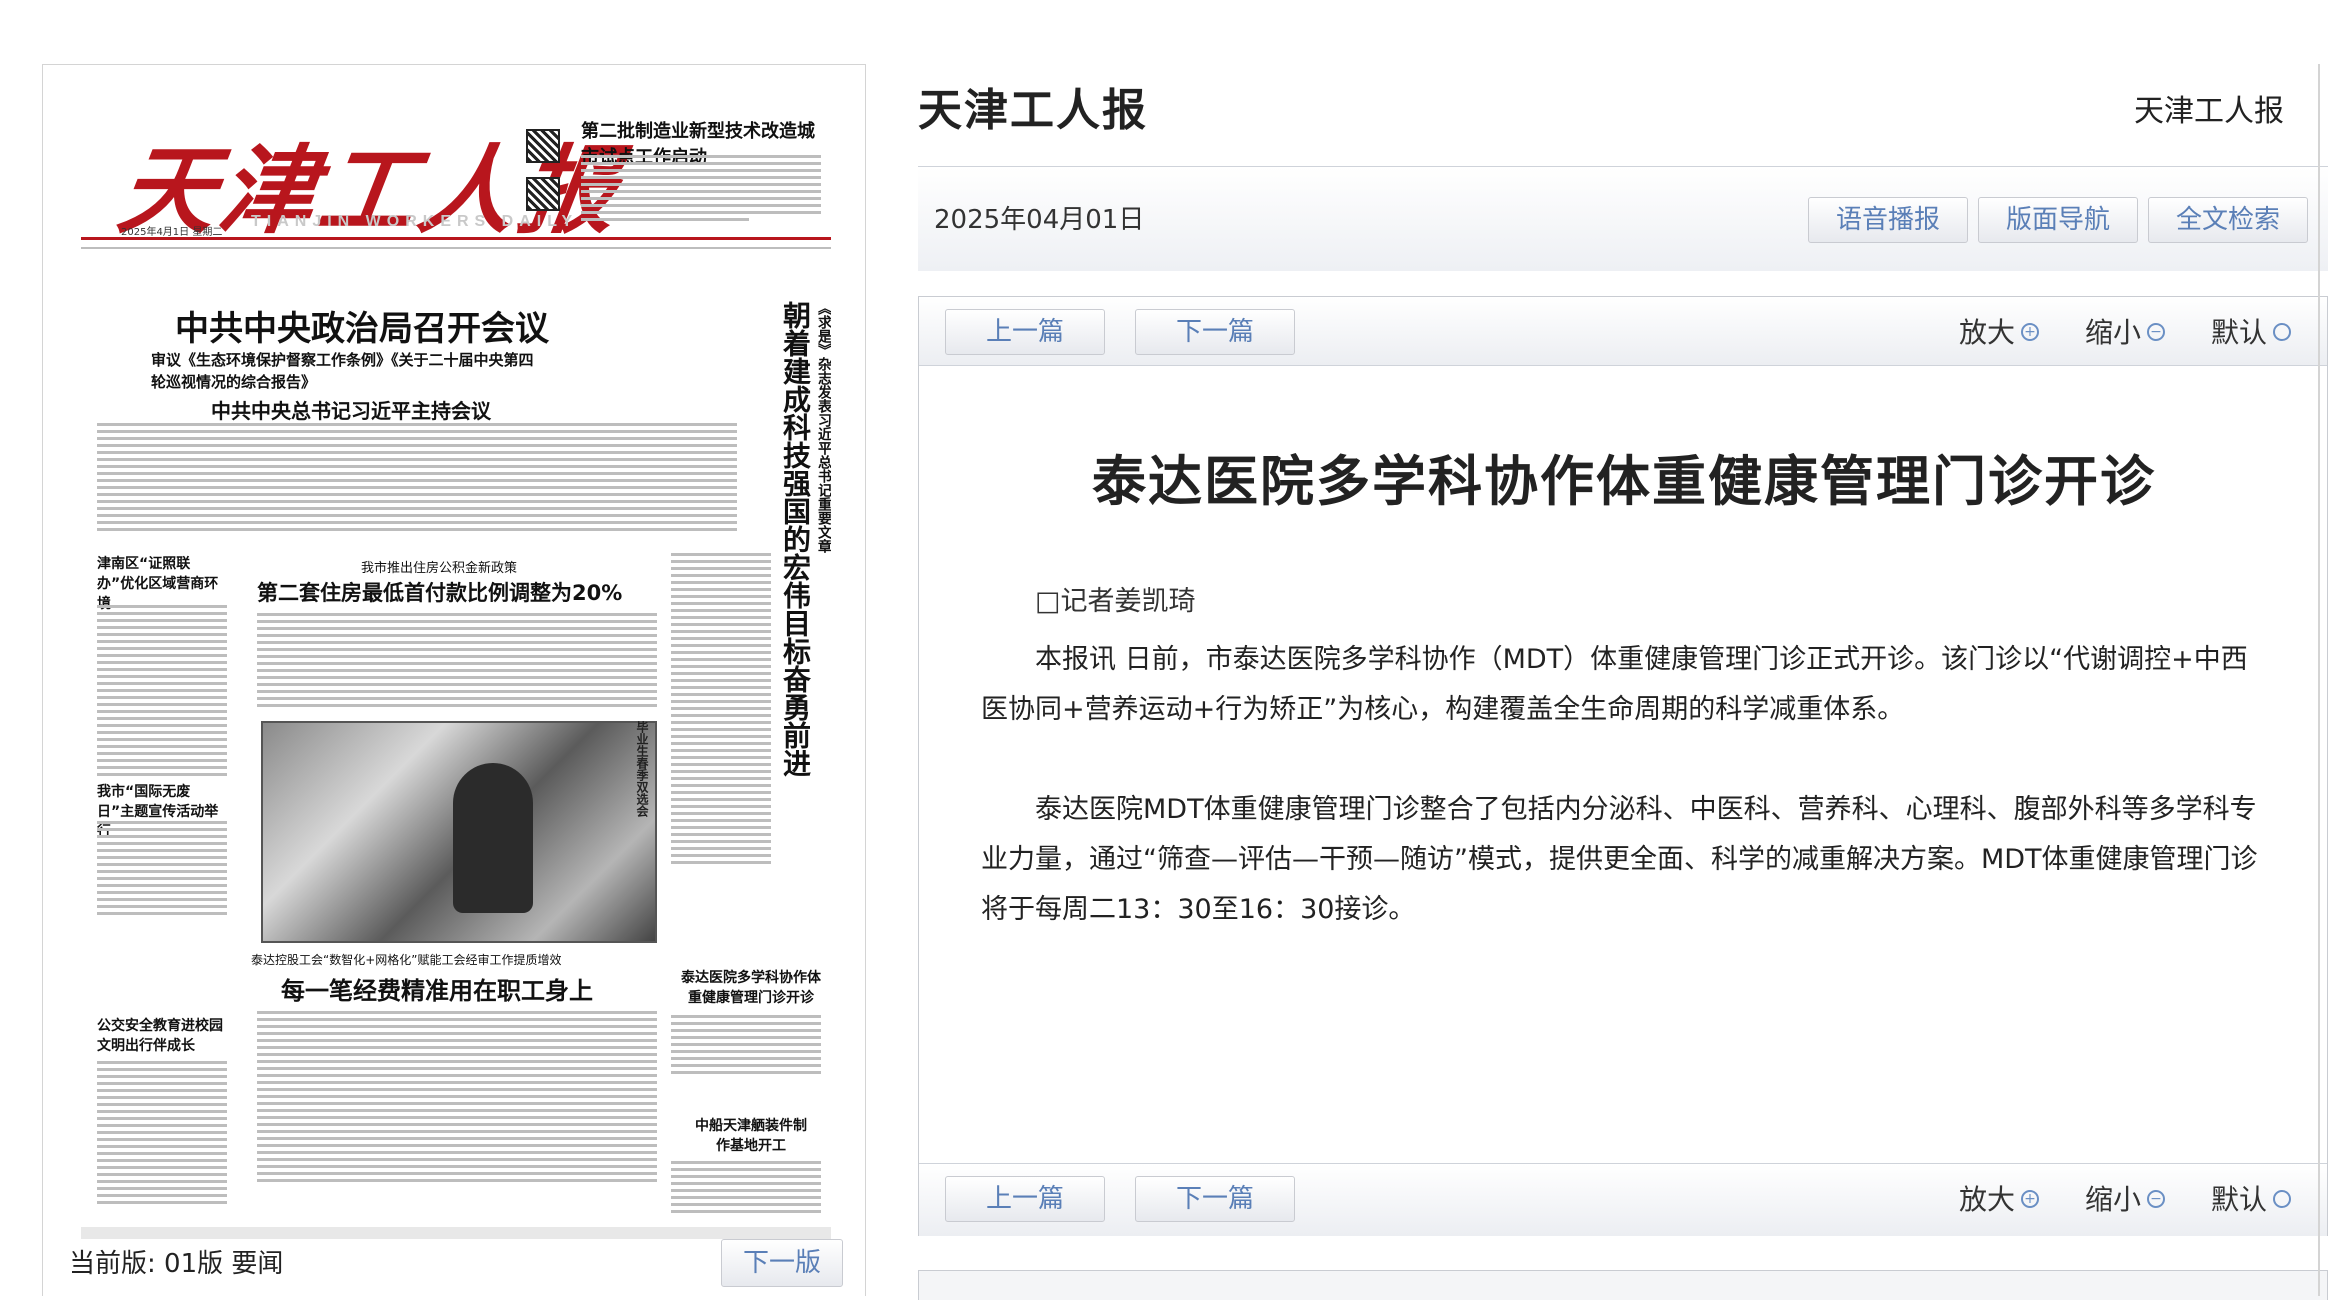  I want to click on left-story-3-headline: 公交安全教育进校园文明出行伴成长, so click(160, 1036).